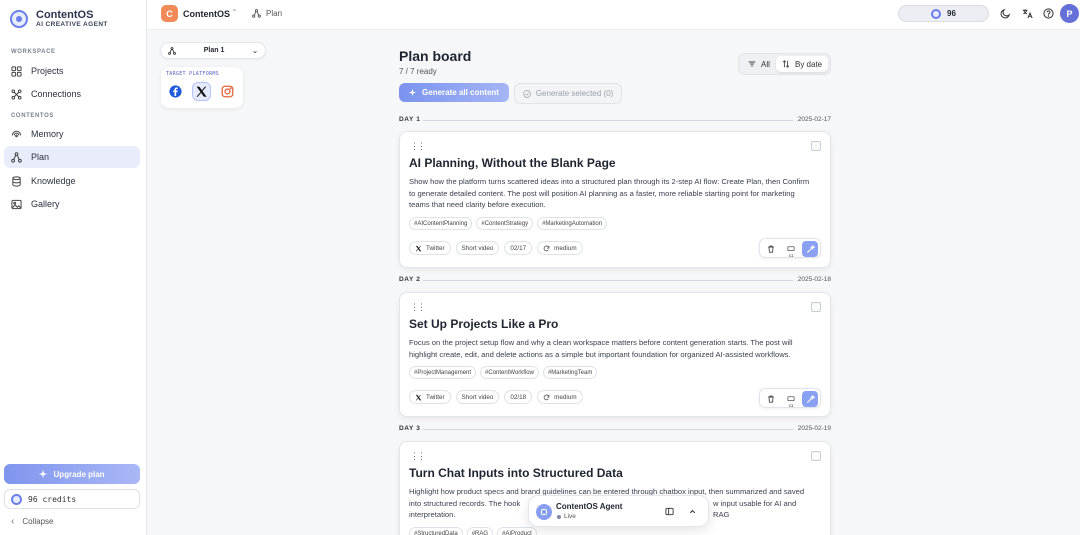  Describe the element at coordinates (589, 506) in the screenshot. I see `agent-name: ContentOS Agent` at that location.